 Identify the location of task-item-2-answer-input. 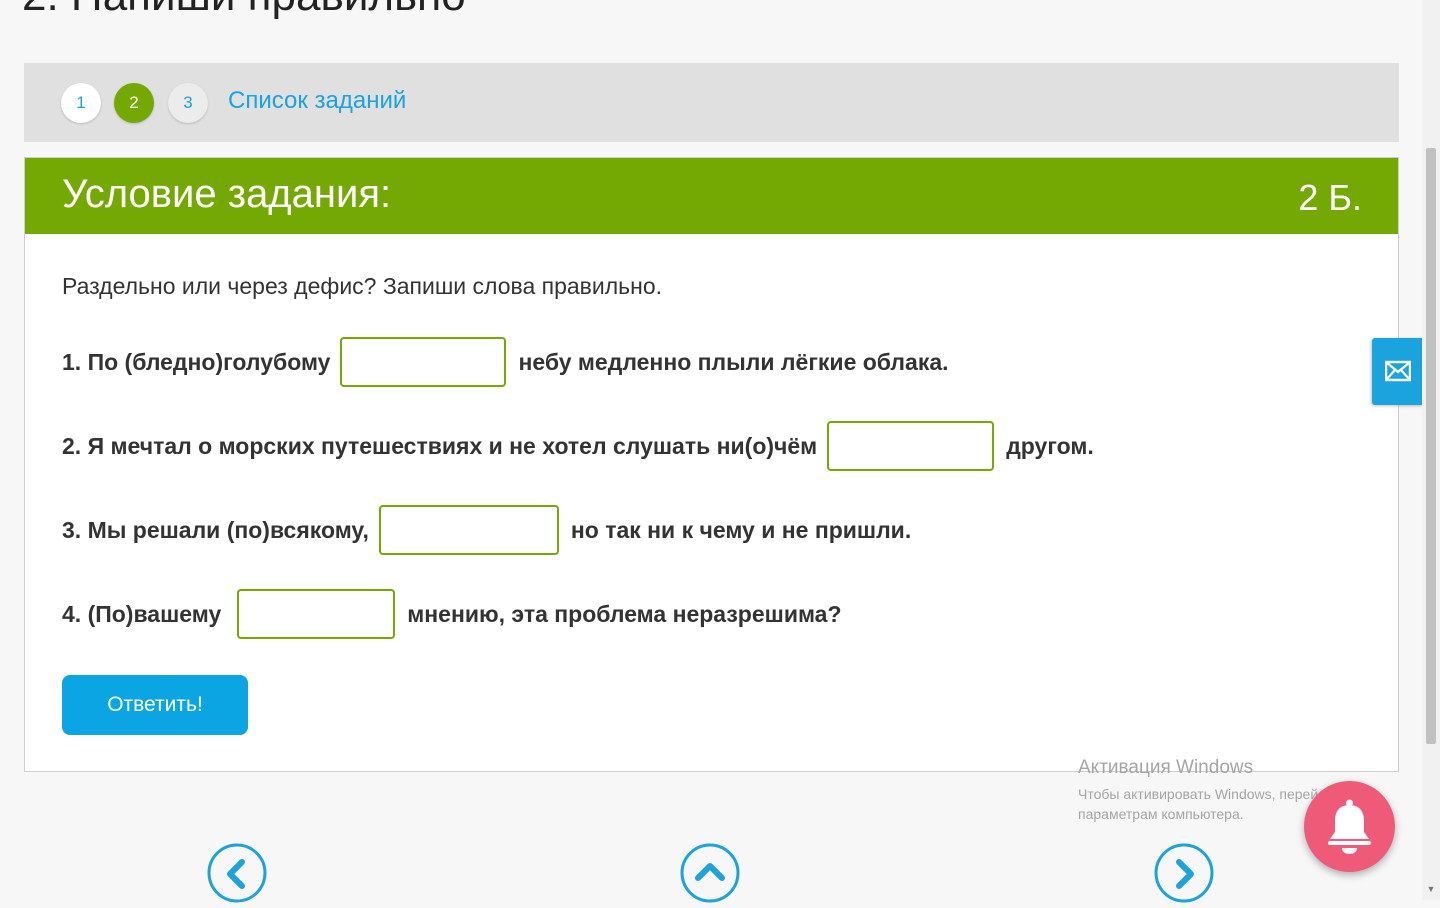
(911, 446).